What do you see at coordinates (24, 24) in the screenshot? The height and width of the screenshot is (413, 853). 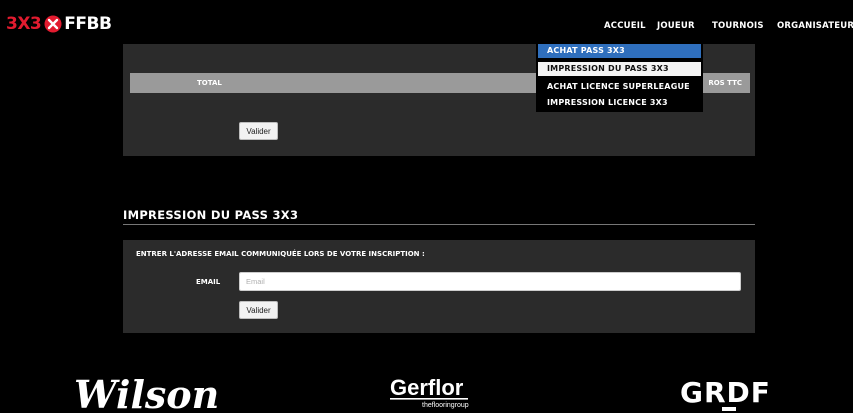 I see `logo-3x3-text: 3X3` at bounding box center [24, 24].